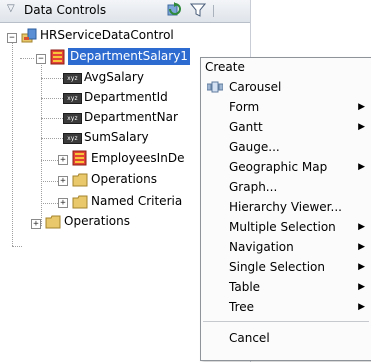 The image size is (371, 362). What do you see at coordinates (213, 11) in the screenshot?
I see `toolbar-separator` at bounding box center [213, 11].